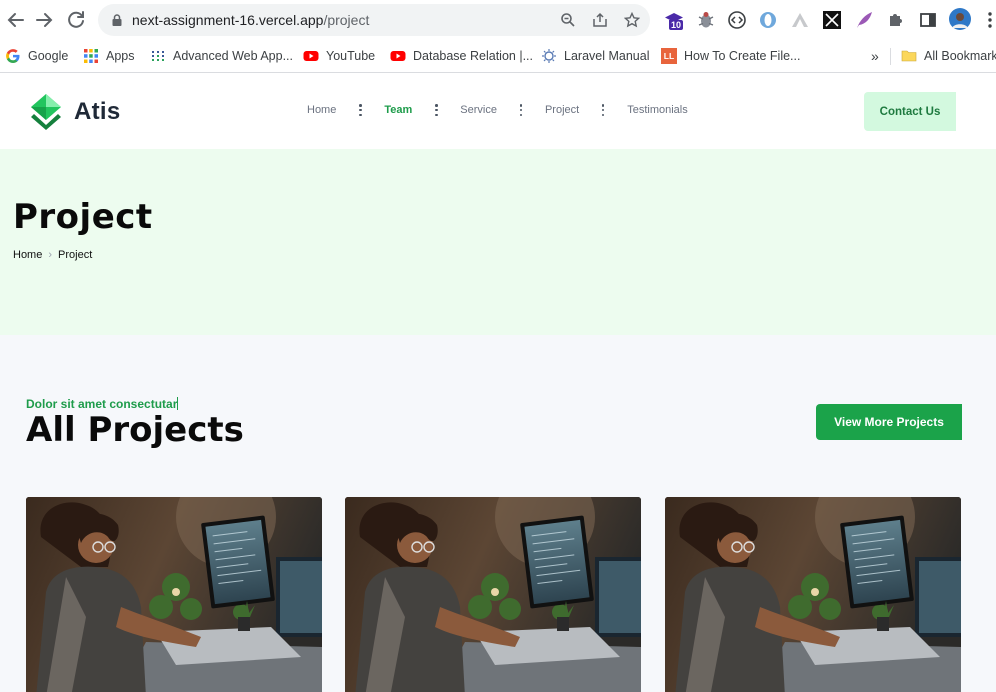 This screenshot has height=692, width=996. I want to click on url-text: next-assignment-16.vercel.app/project, so click(251, 20).